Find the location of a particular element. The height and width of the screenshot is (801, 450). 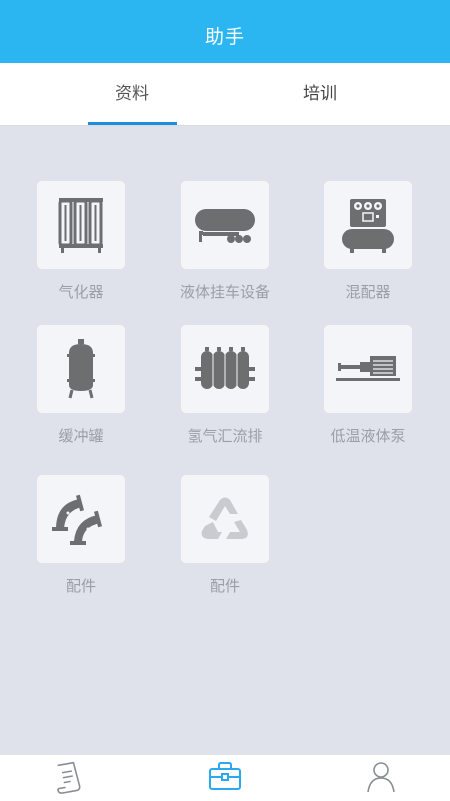

grid-item-fittings: 配件 is located at coordinates (81, 535).